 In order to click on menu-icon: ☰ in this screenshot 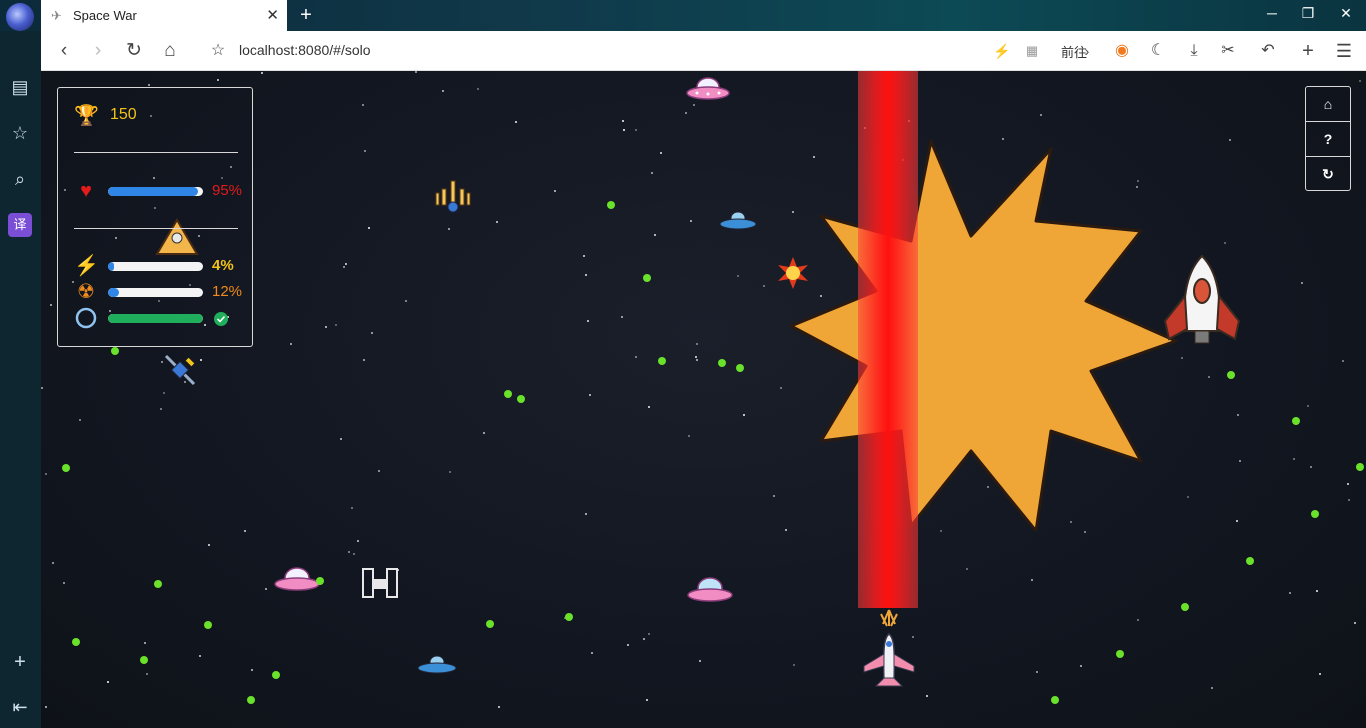, I will do `click(1344, 51)`.